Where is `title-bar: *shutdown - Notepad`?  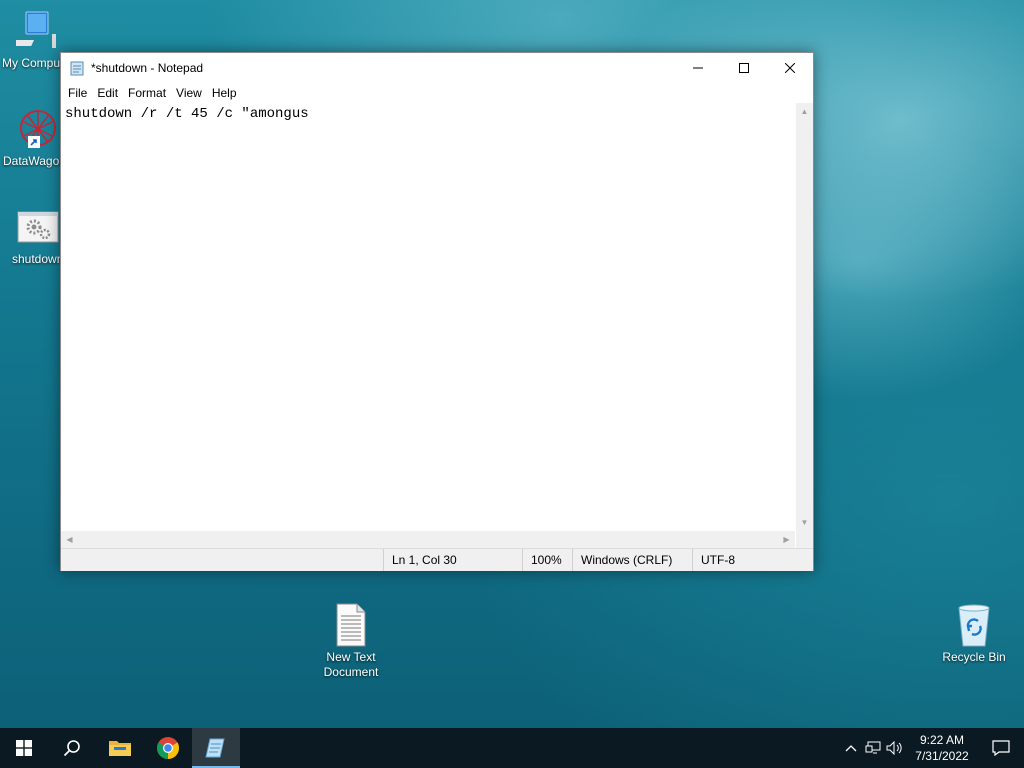
title-bar: *shutdown - Notepad is located at coordinates (437, 68).